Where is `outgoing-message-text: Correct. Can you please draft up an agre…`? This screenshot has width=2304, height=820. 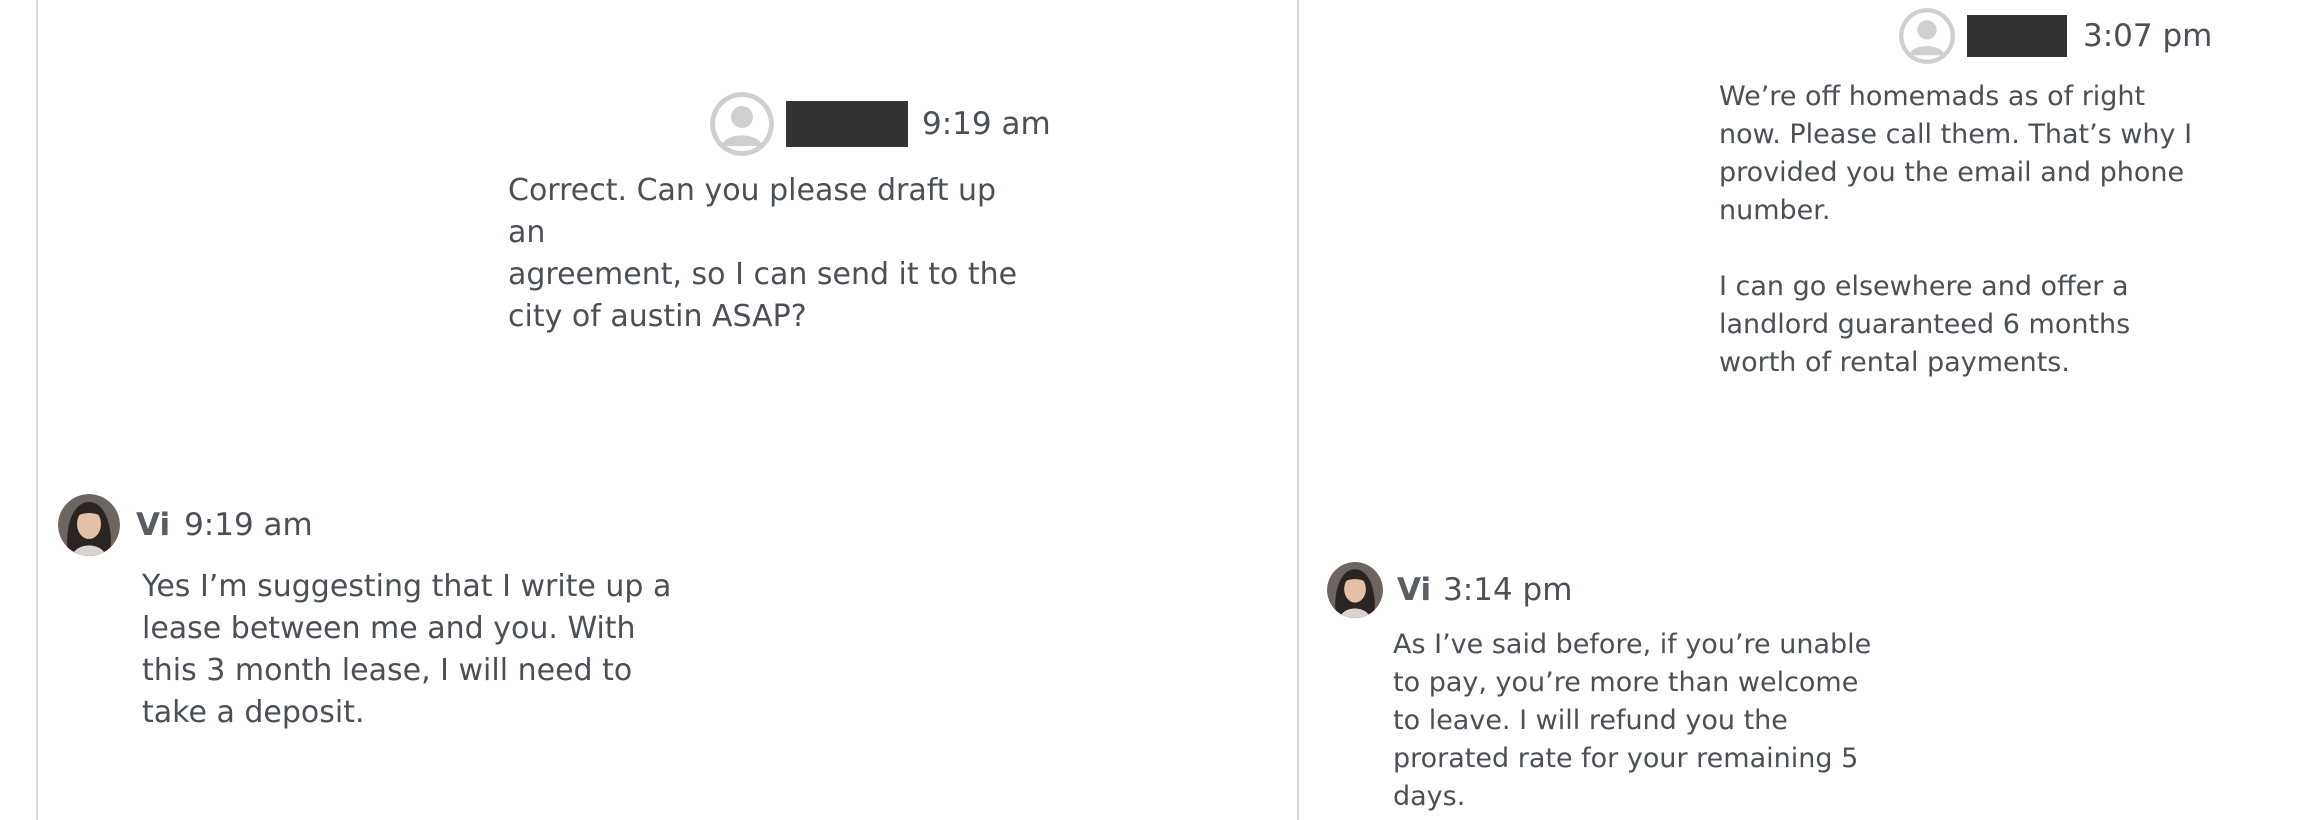
outgoing-message-text: Correct. Can you please draft up an agre… is located at coordinates (763, 253).